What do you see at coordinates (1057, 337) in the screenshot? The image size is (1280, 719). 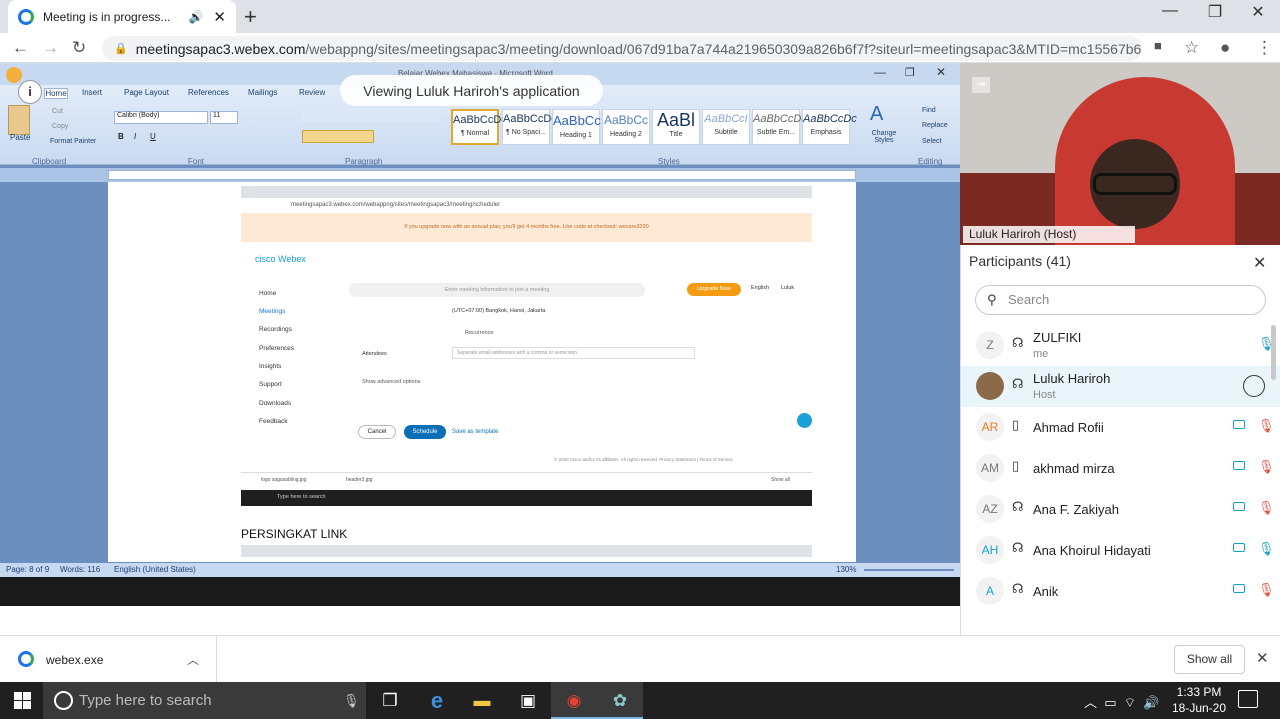 I see `participant-name: ZULFIKI` at bounding box center [1057, 337].